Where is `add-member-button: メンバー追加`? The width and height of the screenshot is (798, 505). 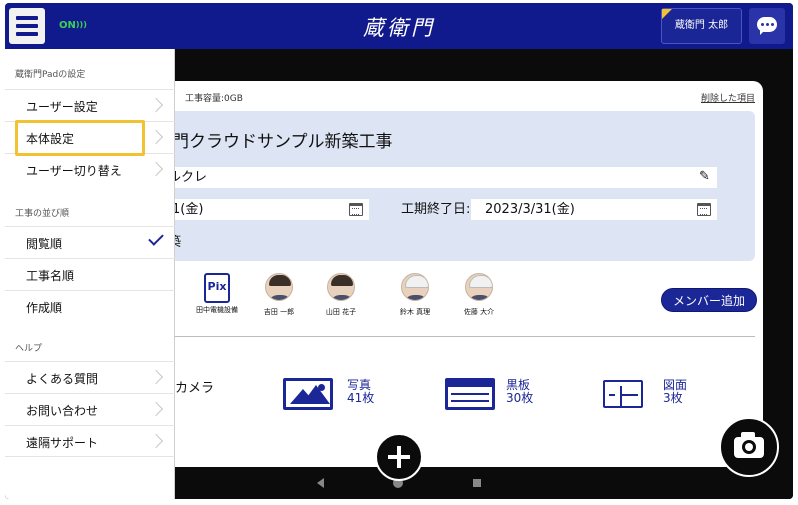
add-member-button: メンバー追加 is located at coordinates (709, 300).